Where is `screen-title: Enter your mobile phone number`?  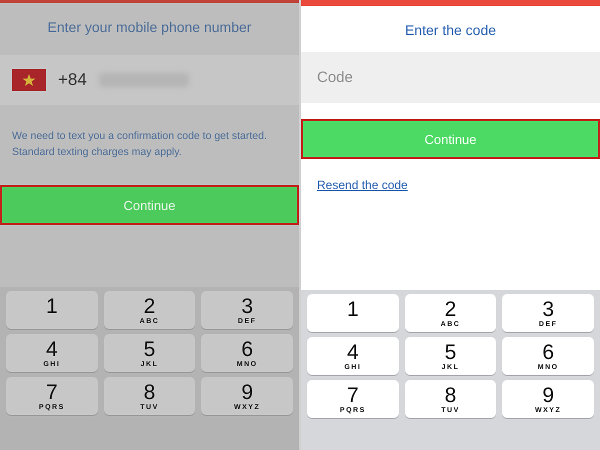
screen-title: Enter your mobile phone number is located at coordinates (150, 25).